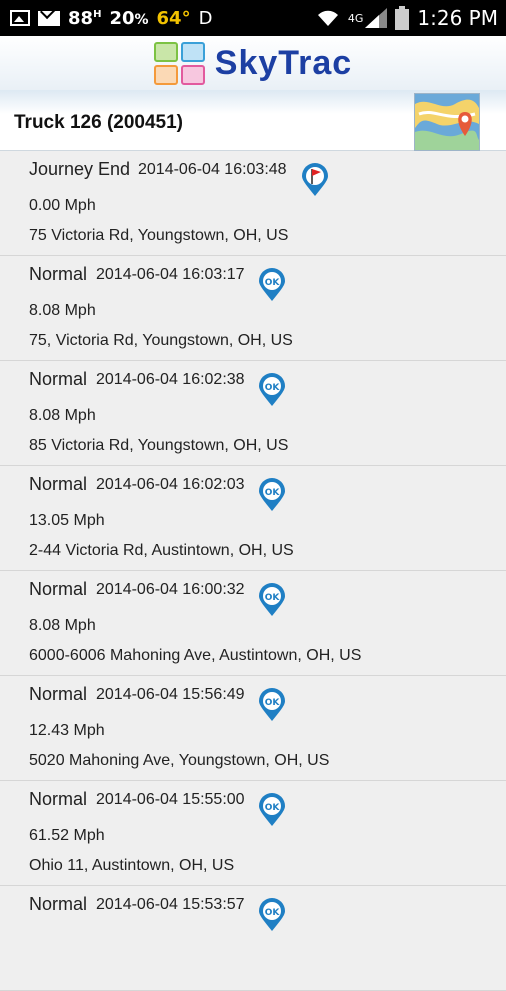  I want to click on event-speed: 61.52 Mph, so click(67, 835).